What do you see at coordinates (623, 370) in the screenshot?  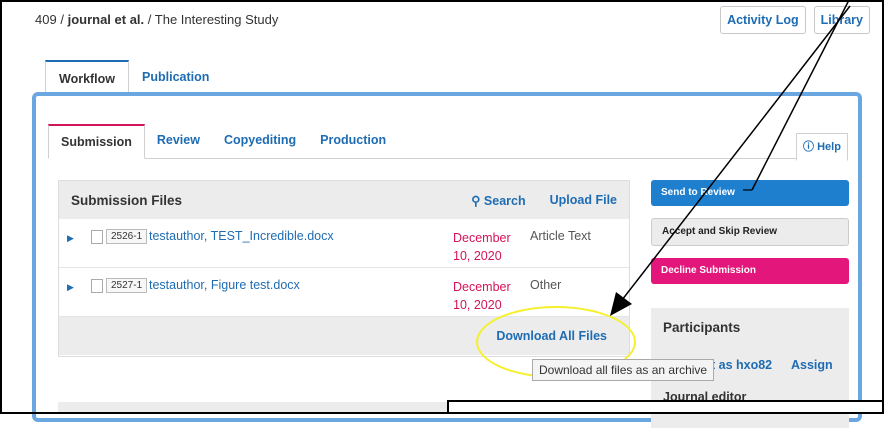 I see `download-tooltip: Download all files as an archive` at bounding box center [623, 370].